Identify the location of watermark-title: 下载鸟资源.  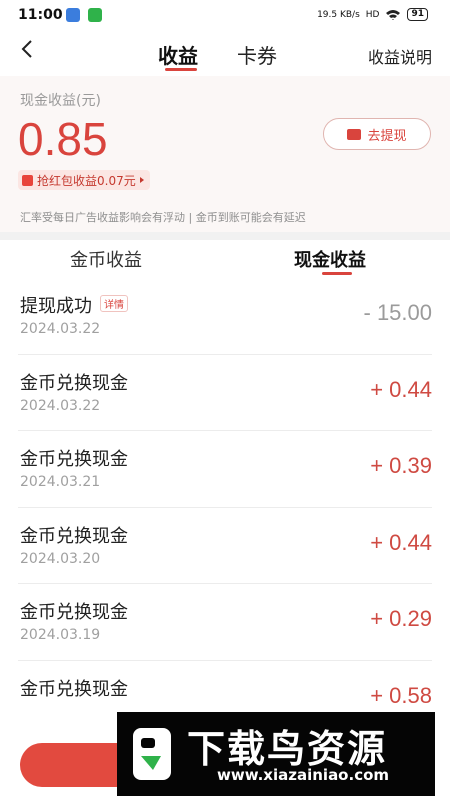
(287, 749).